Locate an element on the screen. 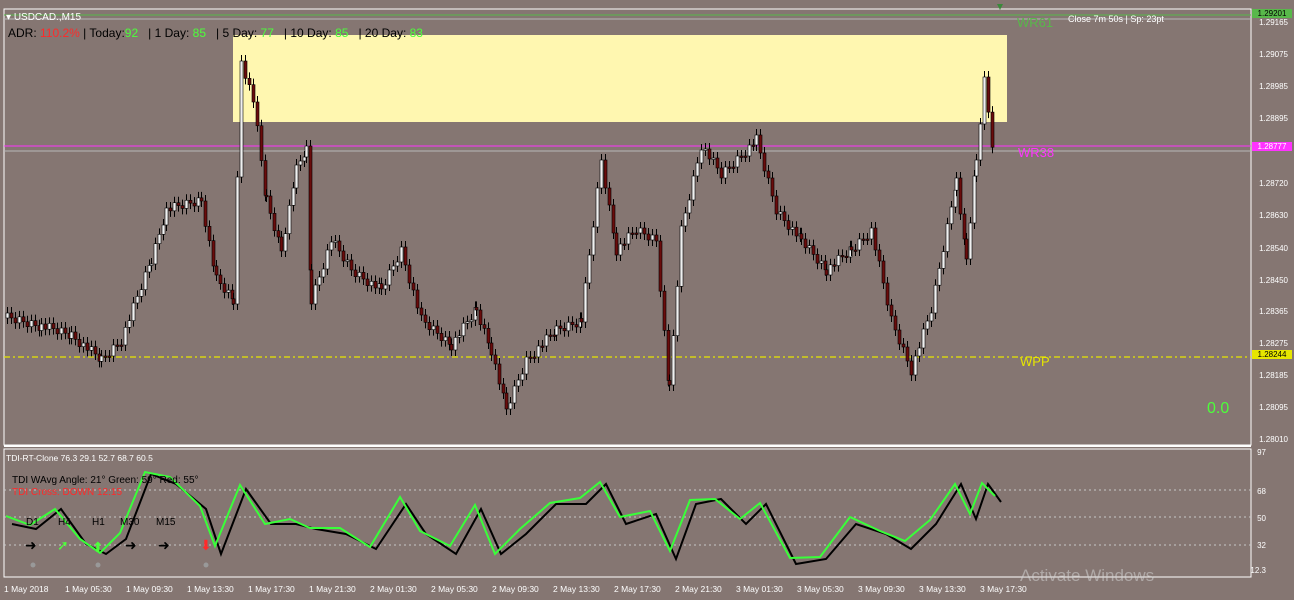 The width and height of the screenshot is (1294, 600). time-axis-label: 3 May 13:30 is located at coordinates (942, 589).